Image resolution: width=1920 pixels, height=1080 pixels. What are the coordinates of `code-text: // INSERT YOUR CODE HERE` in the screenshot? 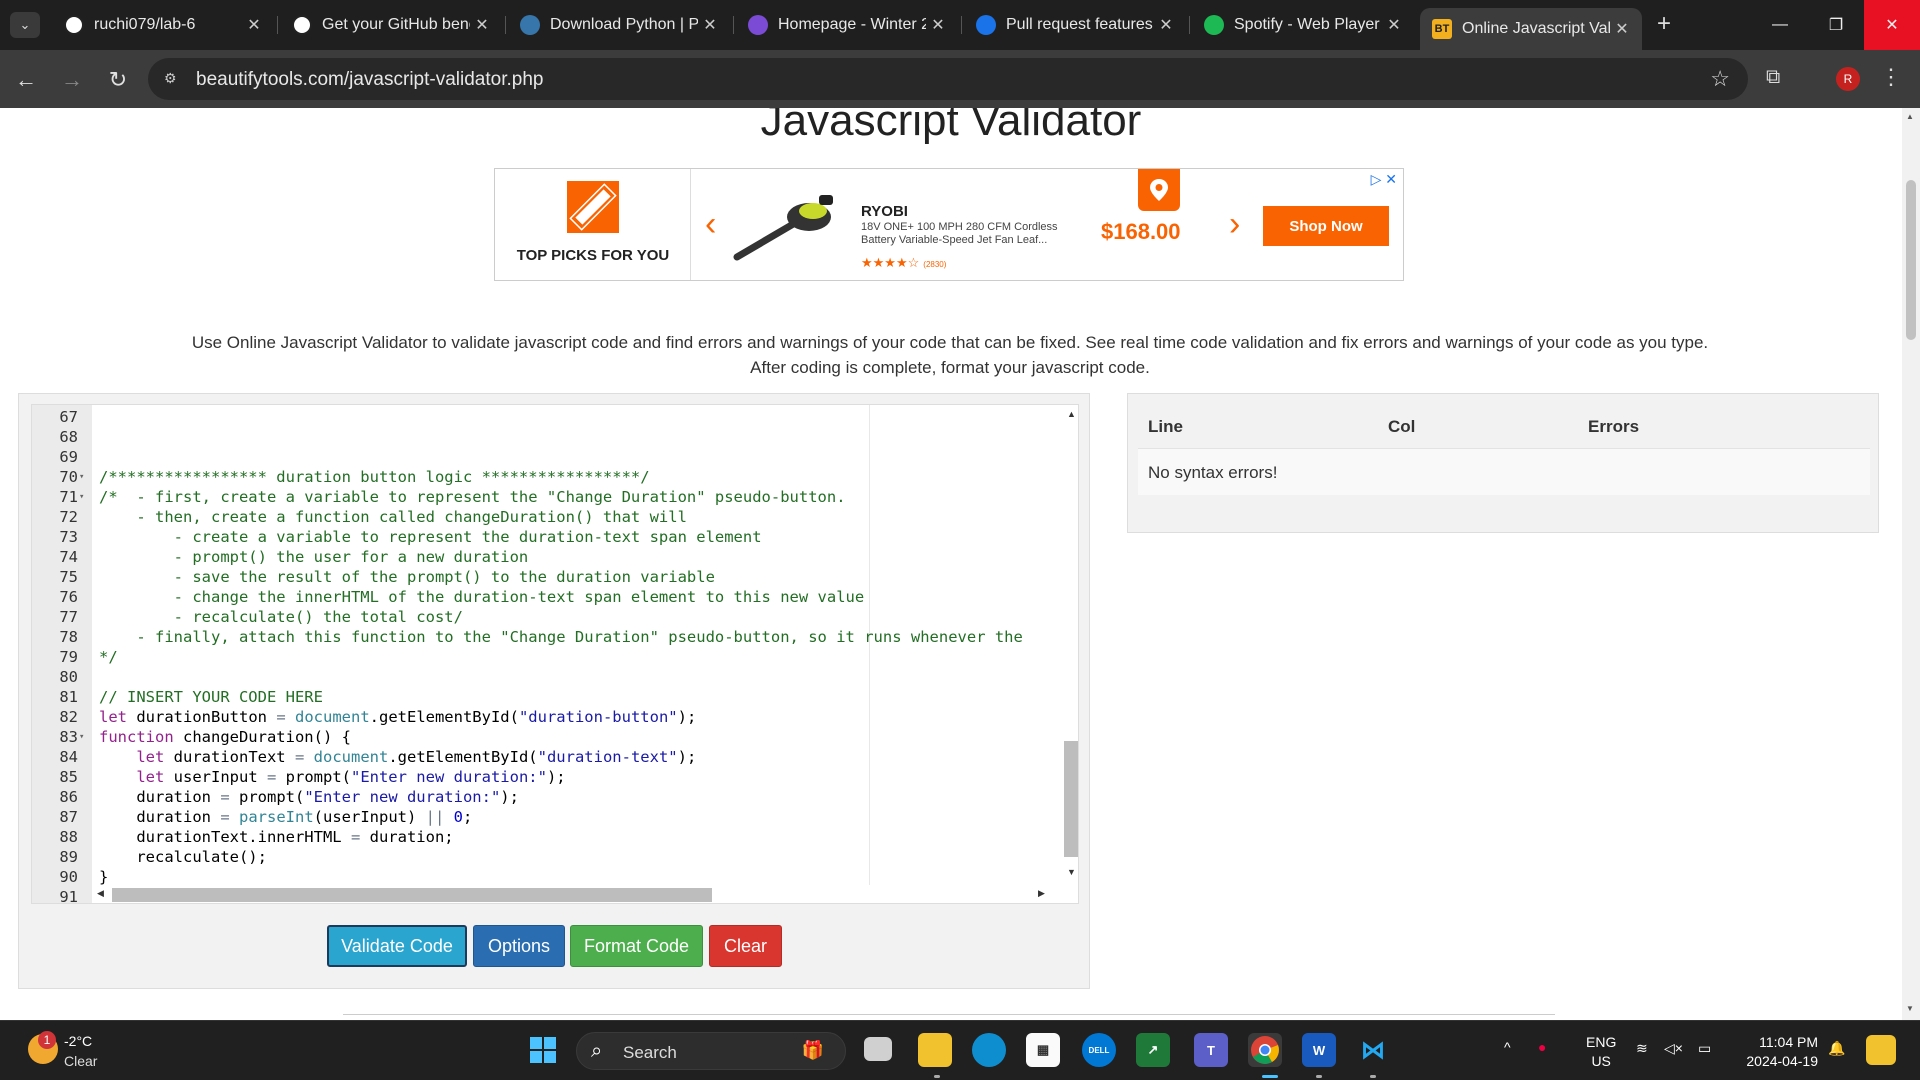 It's located at (211, 697).